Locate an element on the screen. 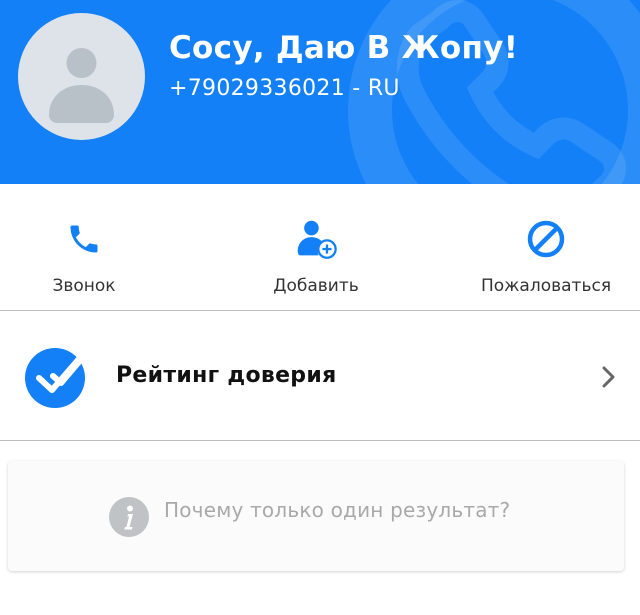 This screenshot has height=615, width=640. contact-name: Сосу, Даю В Жопу! is located at coordinates (344, 48).